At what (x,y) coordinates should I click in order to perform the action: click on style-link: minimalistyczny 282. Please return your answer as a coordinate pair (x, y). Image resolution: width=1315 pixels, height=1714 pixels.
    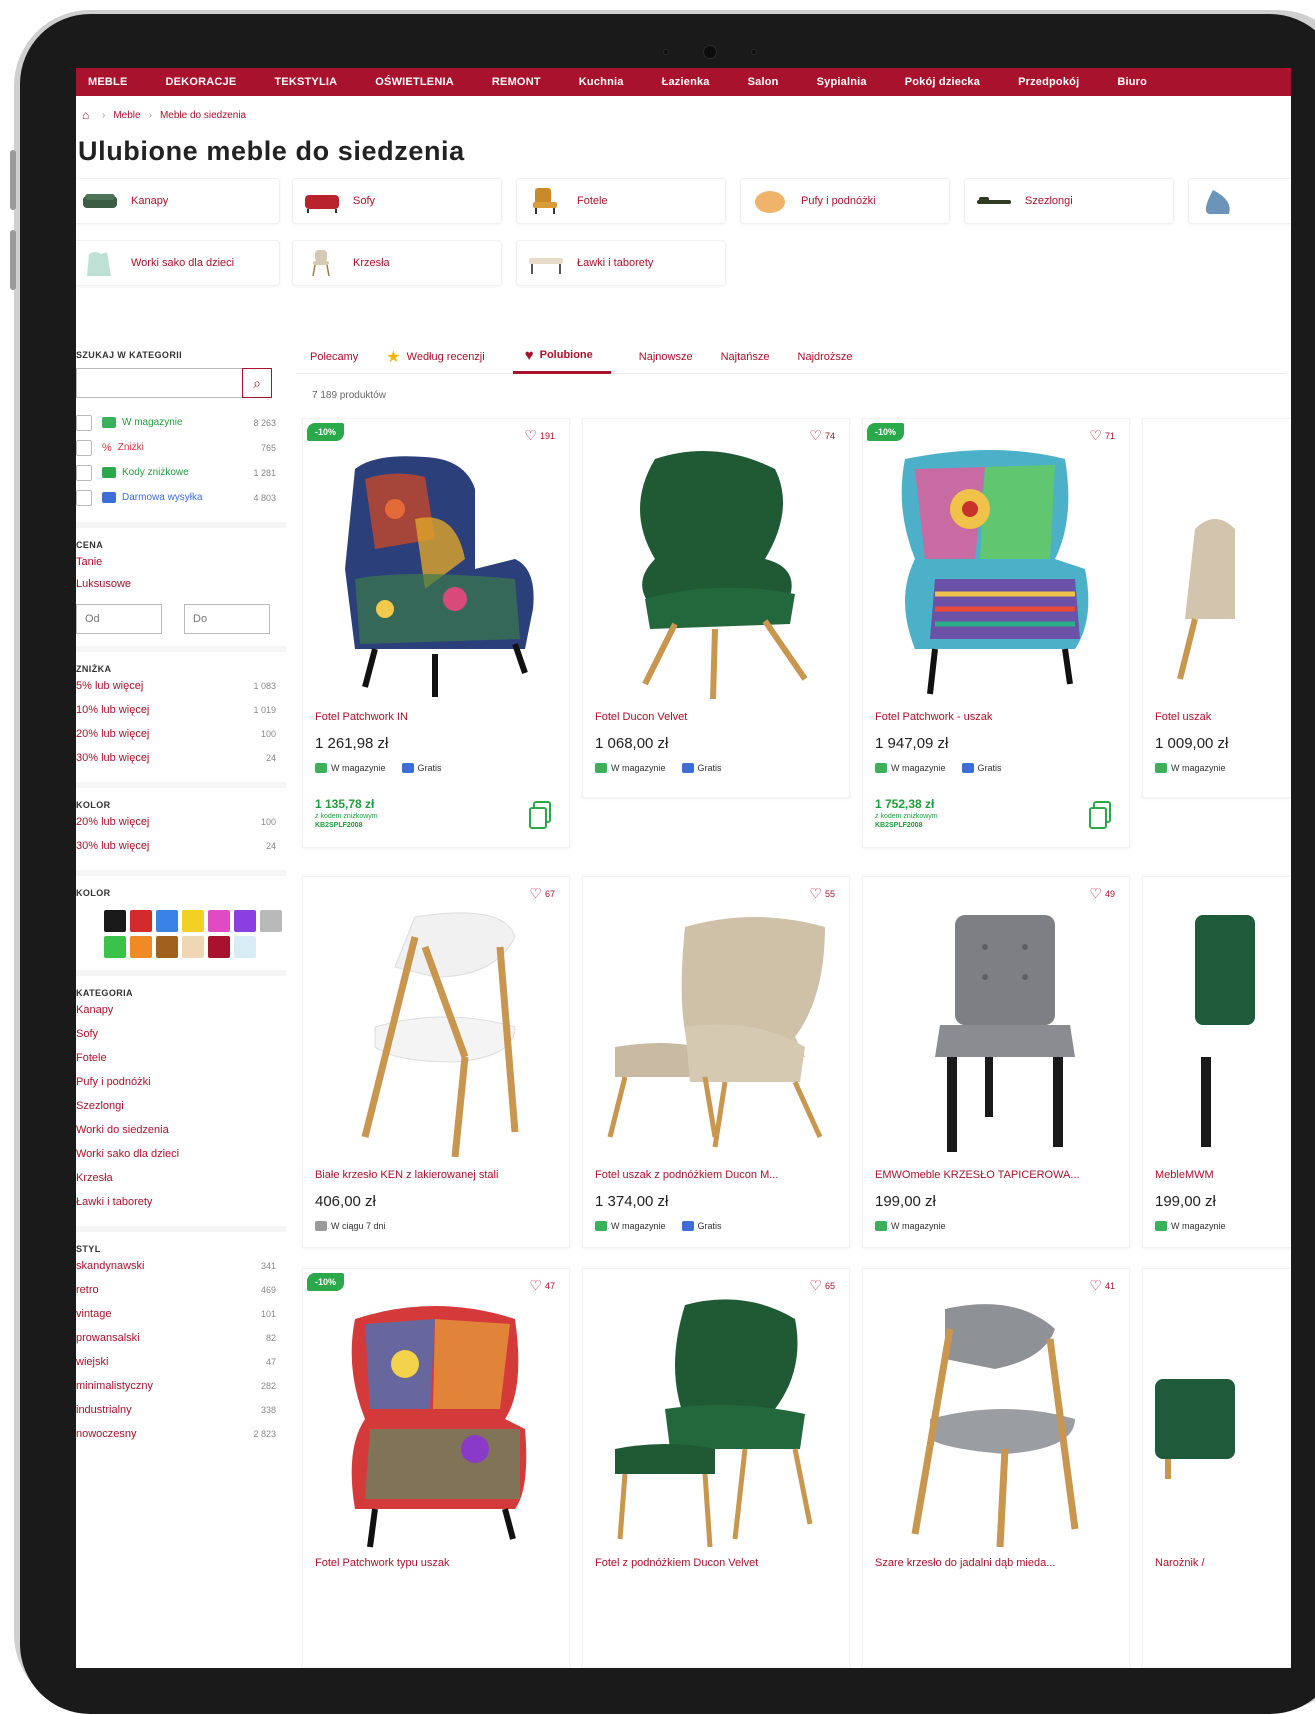
    Looking at the image, I should click on (181, 1386).